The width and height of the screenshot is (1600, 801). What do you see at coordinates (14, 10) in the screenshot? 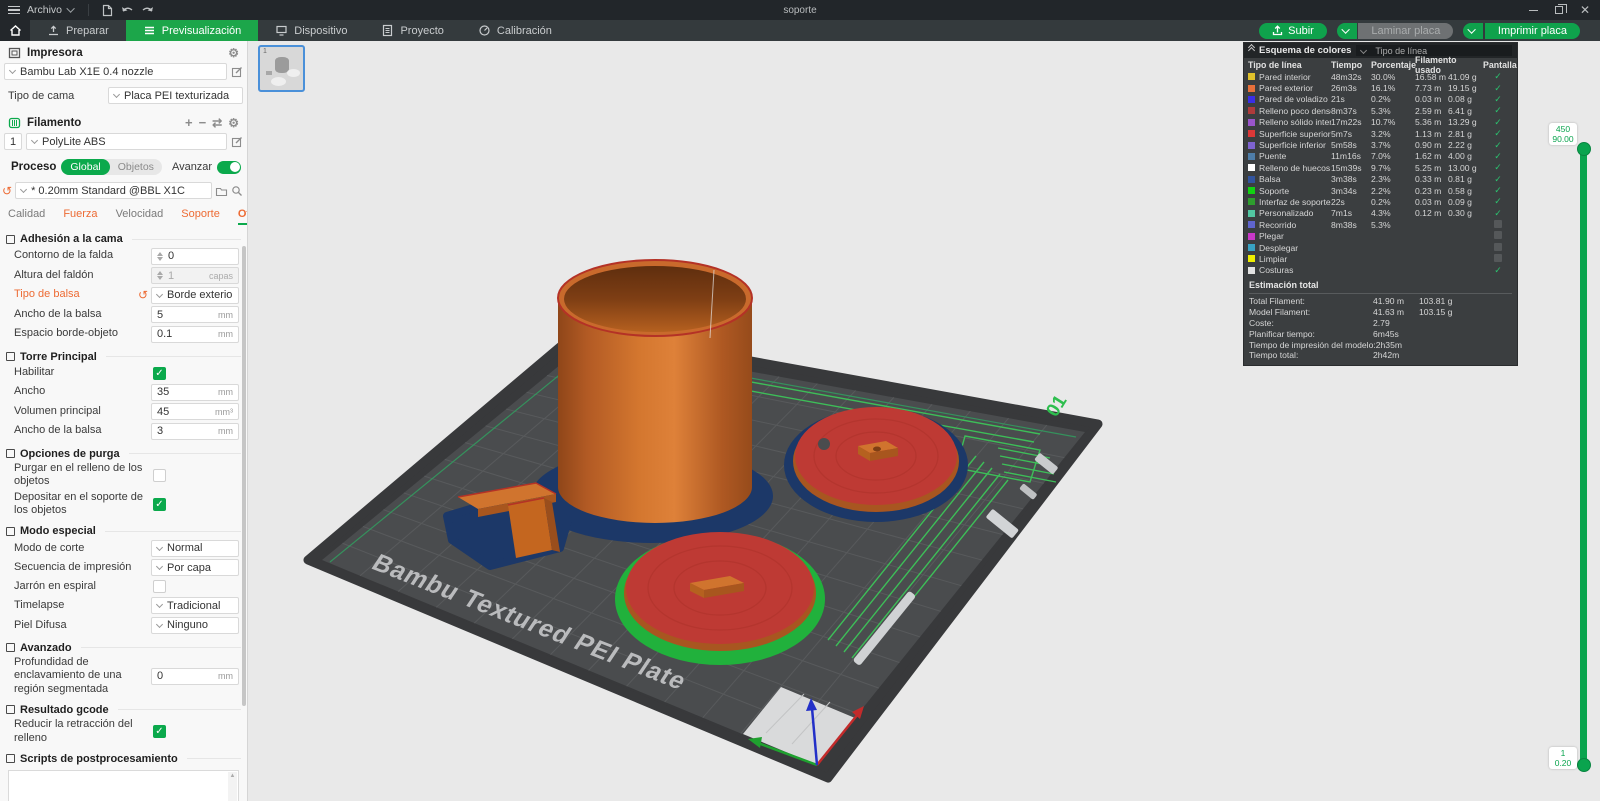
I see `menu-icon` at bounding box center [14, 10].